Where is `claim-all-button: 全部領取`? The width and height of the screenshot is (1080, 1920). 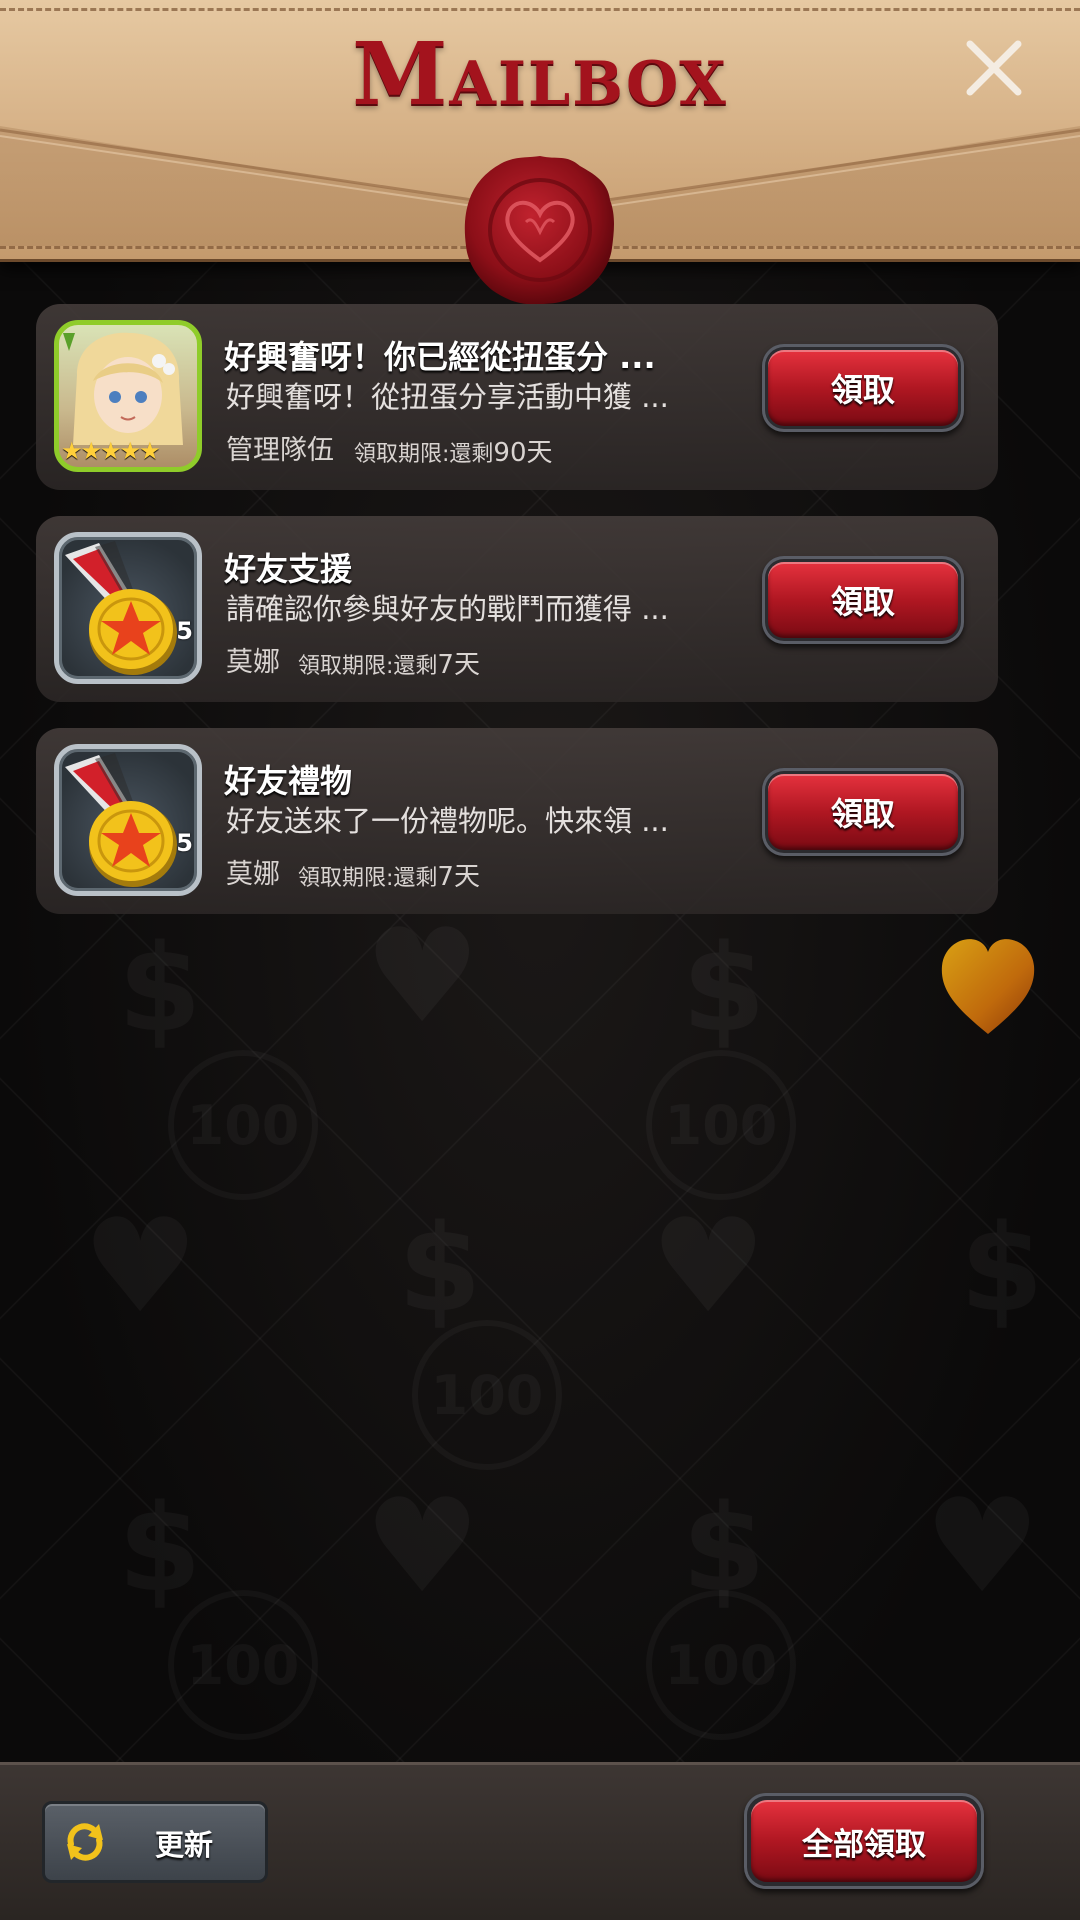
claim-all-button: 全部領取 is located at coordinates (864, 1841).